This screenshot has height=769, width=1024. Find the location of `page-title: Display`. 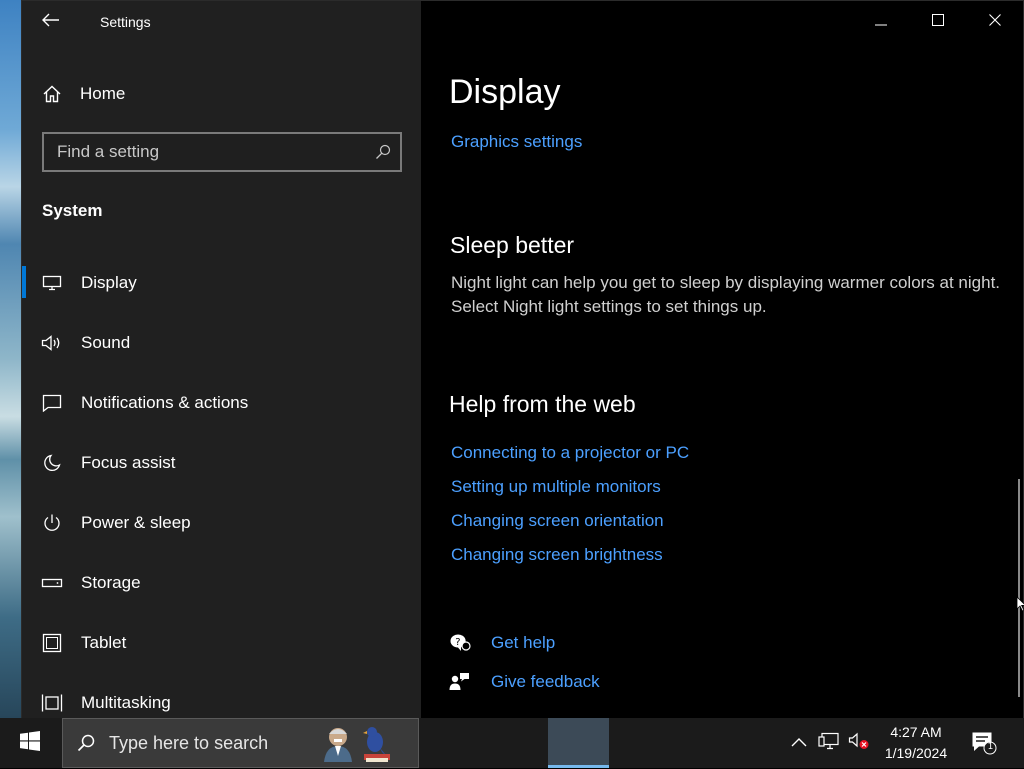

page-title: Display is located at coordinates (505, 92).